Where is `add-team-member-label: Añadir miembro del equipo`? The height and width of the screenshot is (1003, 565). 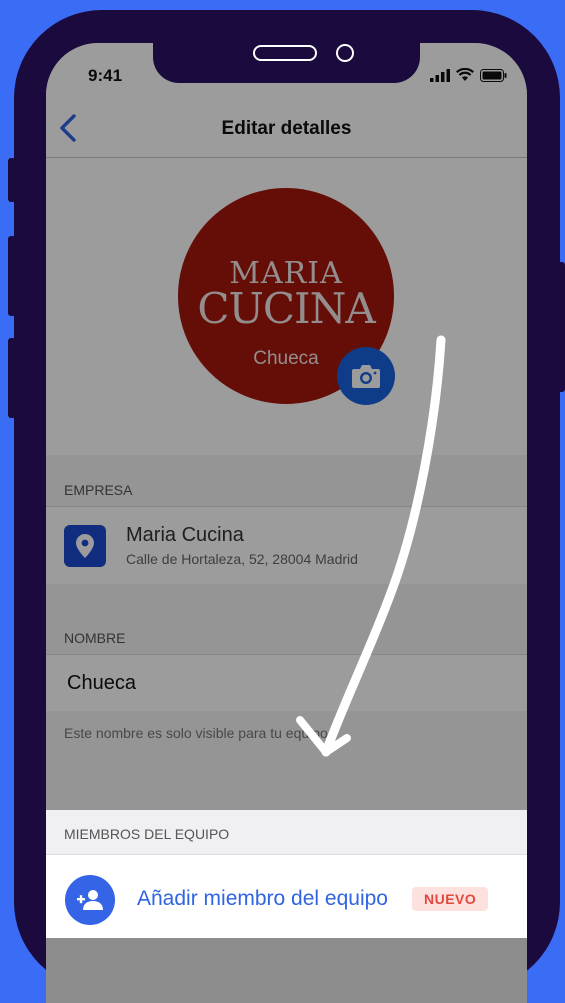 add-team-member-label: Añadir miembro del equipo is located at coordinates (262, 898).